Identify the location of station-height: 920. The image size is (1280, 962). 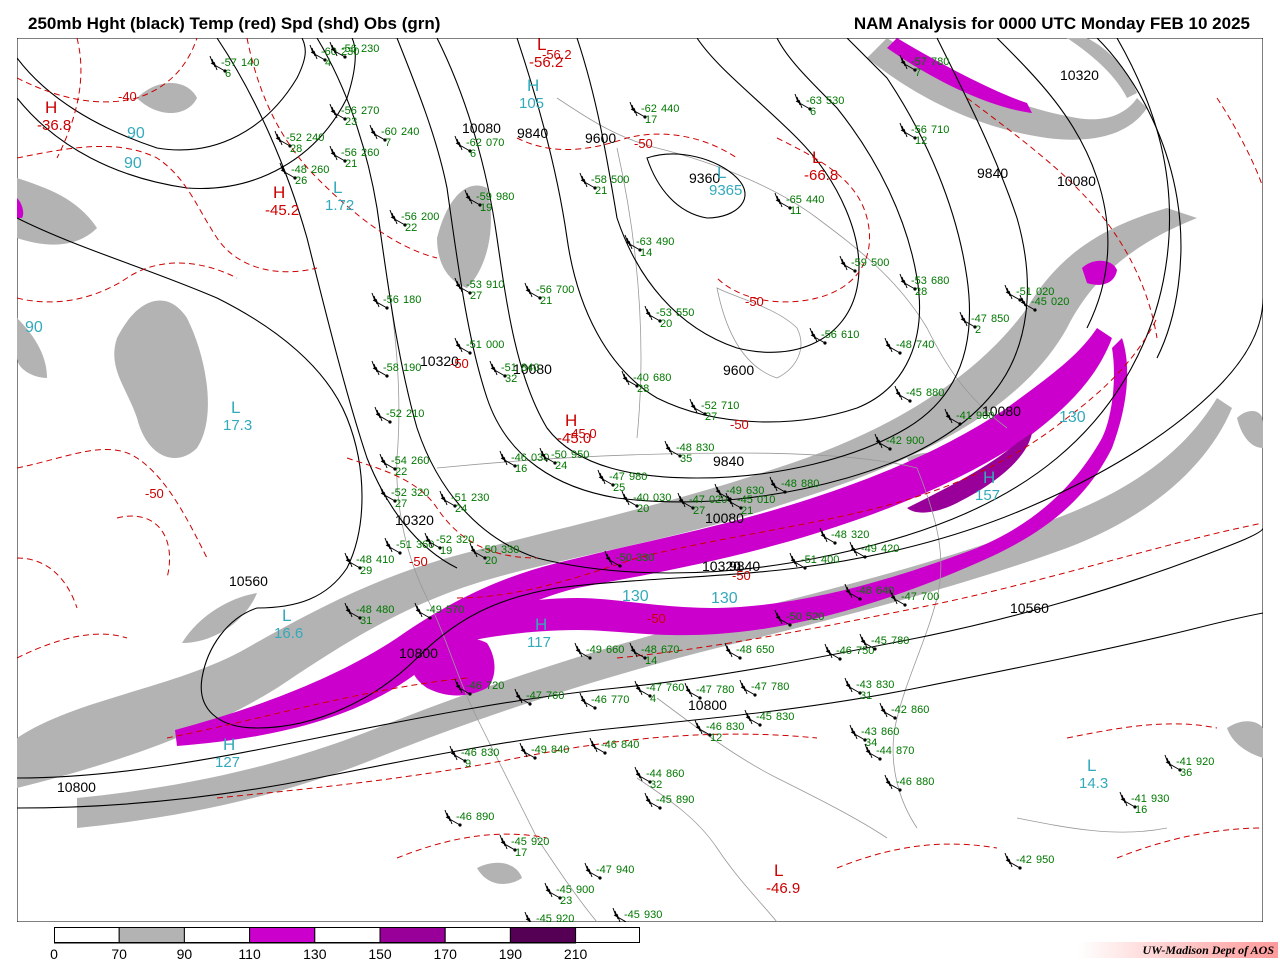
(1205, 762).